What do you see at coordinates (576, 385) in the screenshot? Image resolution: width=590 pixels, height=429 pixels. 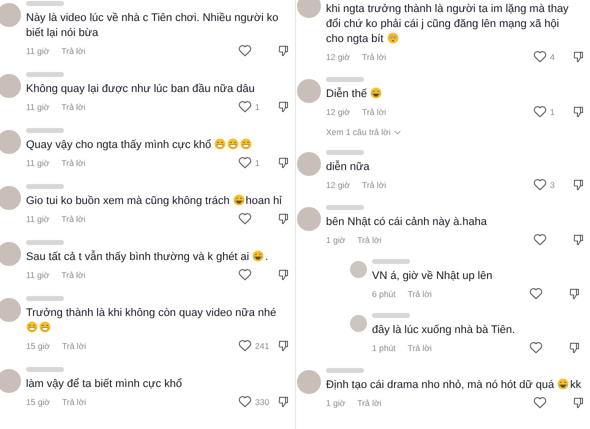 I see `comment-text: kk` at bounding box center [576, 385].